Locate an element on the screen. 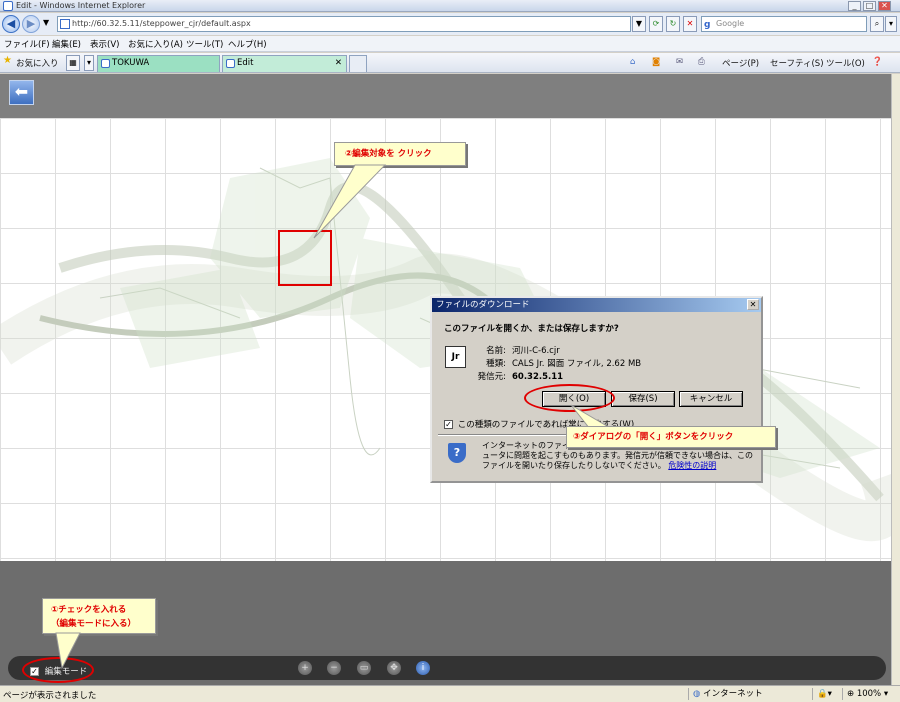  protected-mode-icon: 🔒▾ is located at coordinates (826, 694).